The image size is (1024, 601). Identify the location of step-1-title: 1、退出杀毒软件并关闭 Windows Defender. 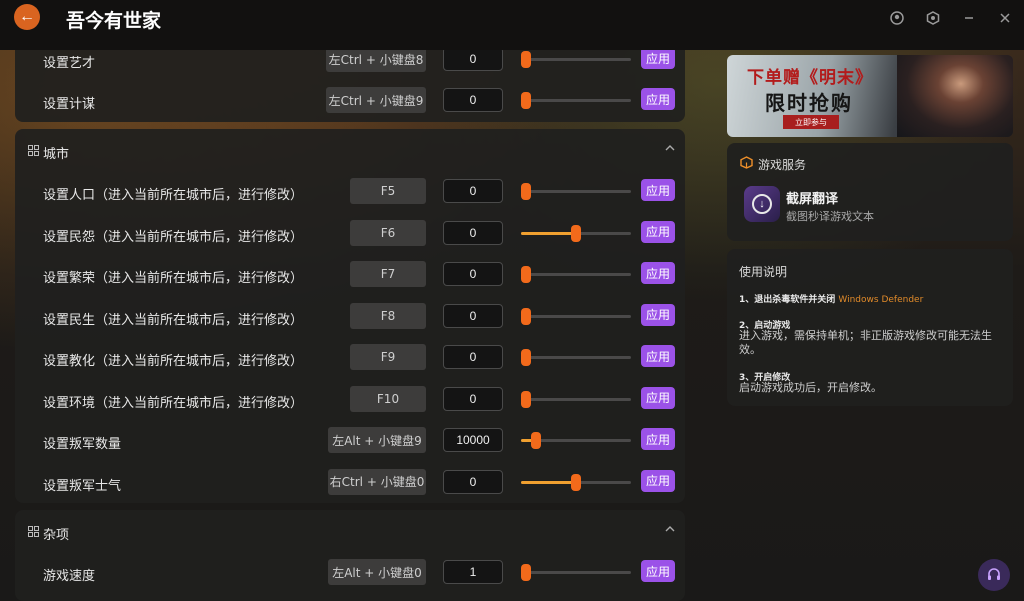
(831, 298).